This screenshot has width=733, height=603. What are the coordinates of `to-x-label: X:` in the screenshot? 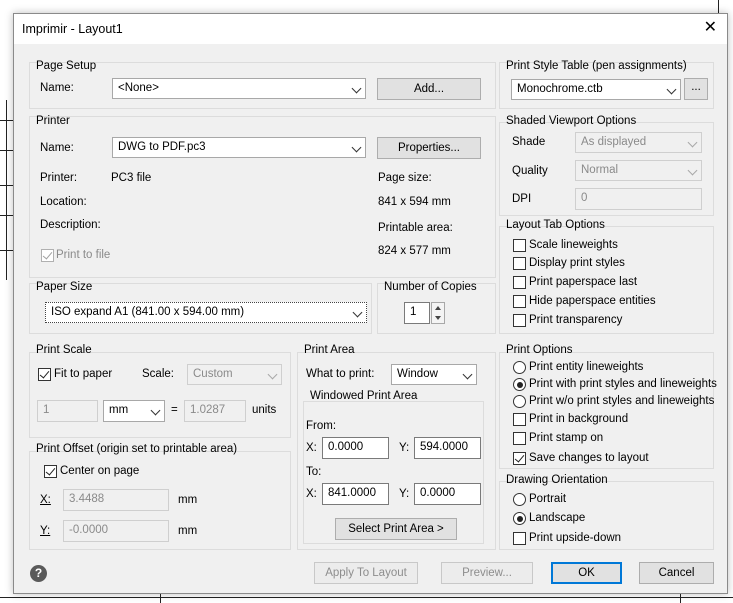 It's located at (311, 494).